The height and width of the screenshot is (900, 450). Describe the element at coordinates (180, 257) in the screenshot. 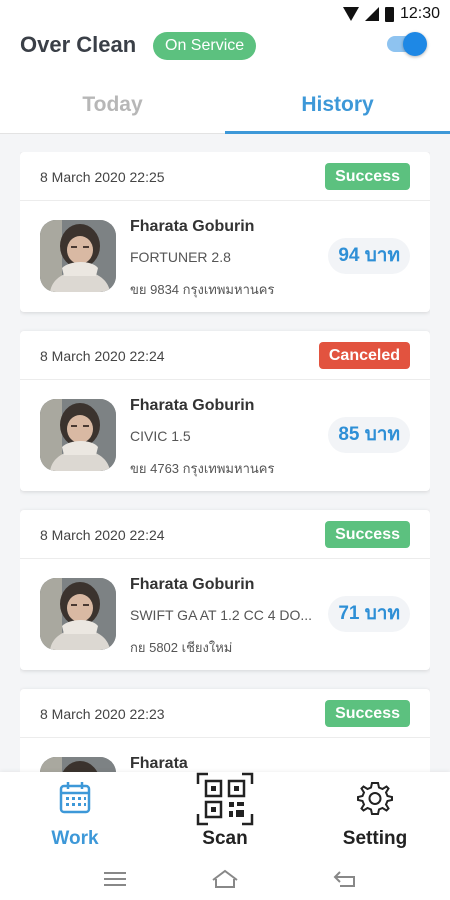

I see `car-model: FORTUNER 2.8` at that location.